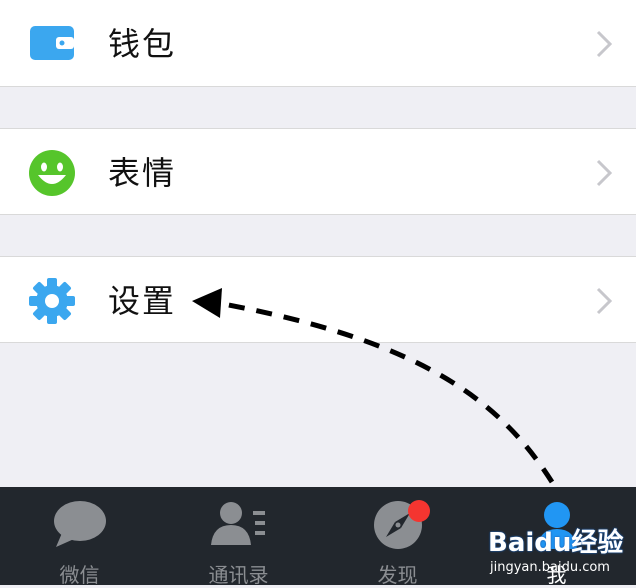 This screenshot has width=636, height=588. I want to click on tab-contacts: 通讯录, so click(238, 537).